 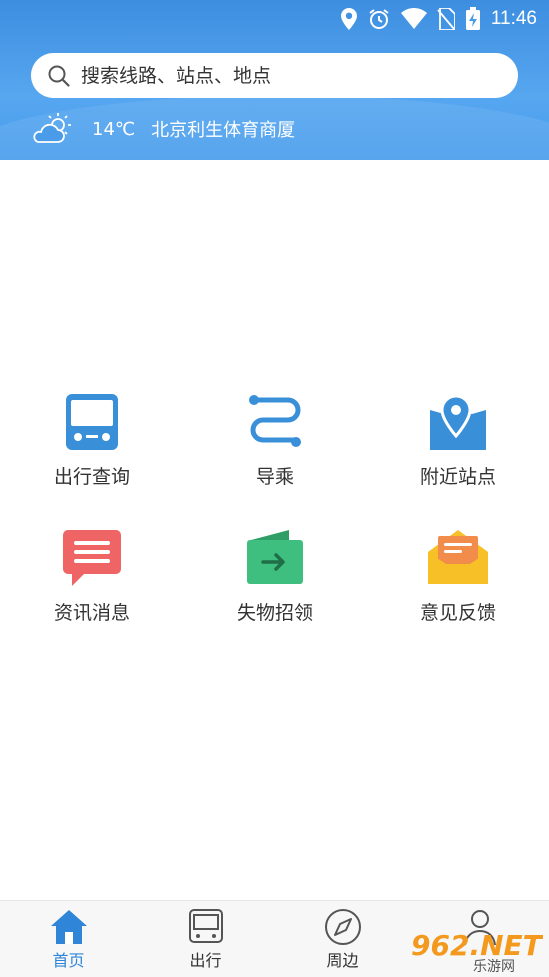 What do you see at coordinates (494, 966) in the screenshot?
I see `watermark-sub: 乐游网` at bounding box center [494, 966].